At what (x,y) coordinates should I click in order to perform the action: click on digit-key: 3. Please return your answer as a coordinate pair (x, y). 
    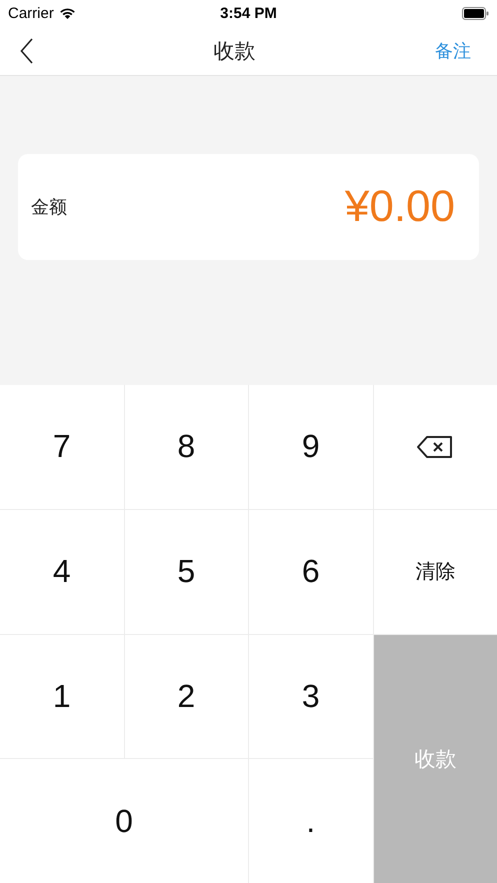
    Looking at the image, I should click on (310, 696).